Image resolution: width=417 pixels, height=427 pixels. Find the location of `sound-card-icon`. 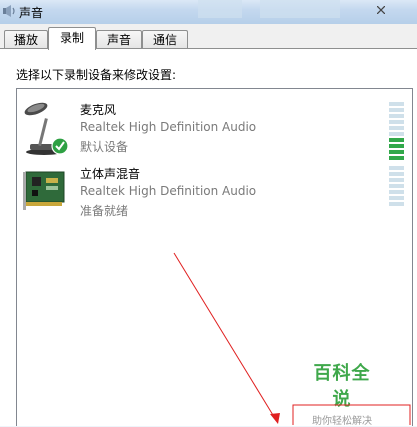

sound-card-icon is located at coordinates (44, 190).